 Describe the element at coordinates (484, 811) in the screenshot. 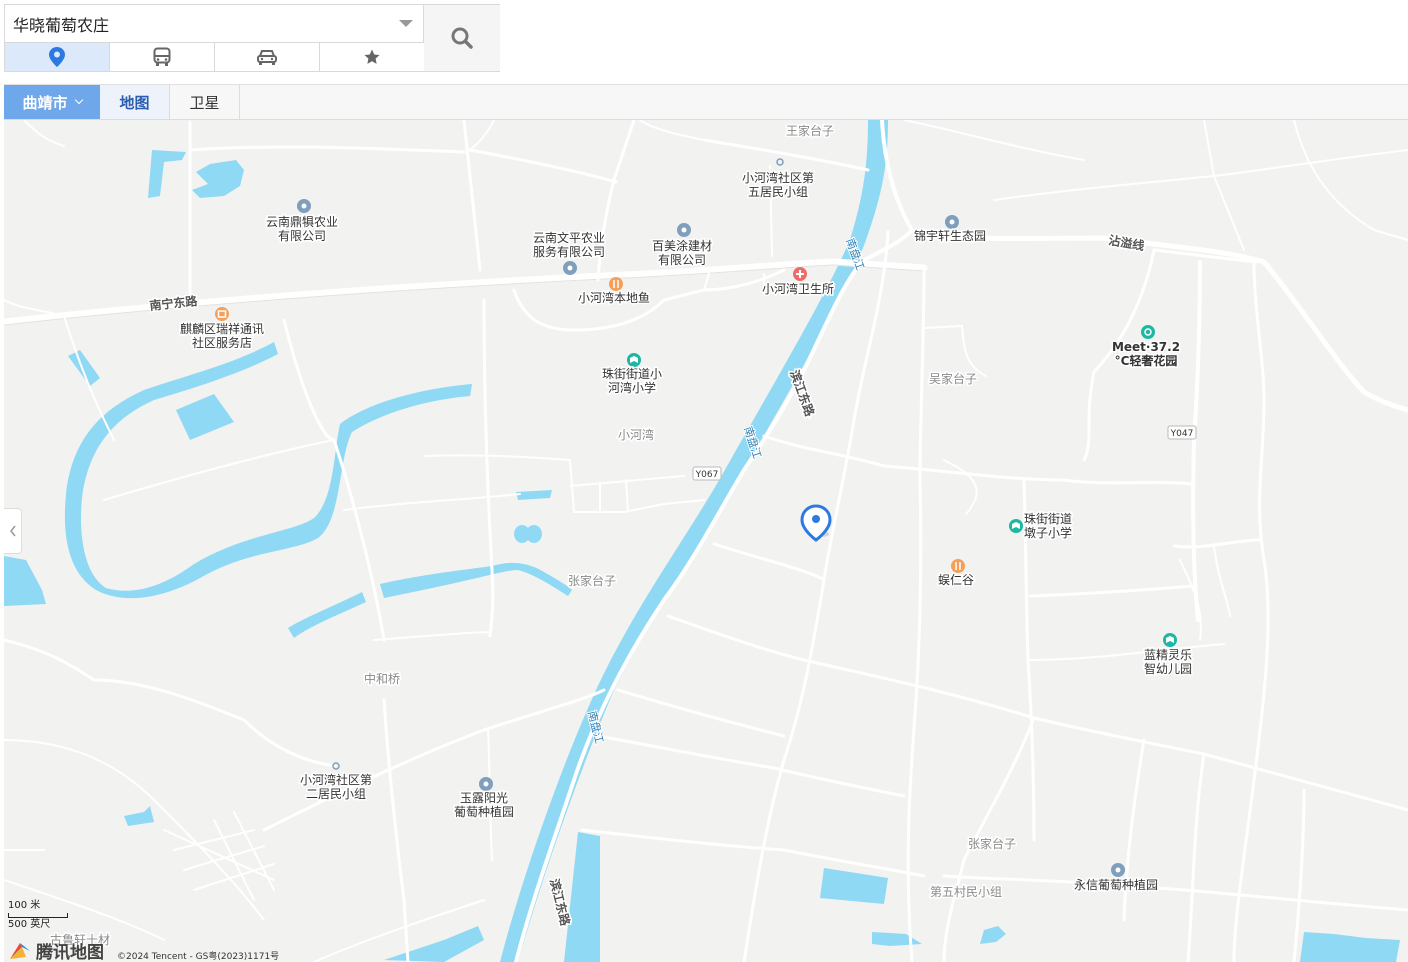

I see `poi-label-yulu-2: 葡萄种植园` at that location.